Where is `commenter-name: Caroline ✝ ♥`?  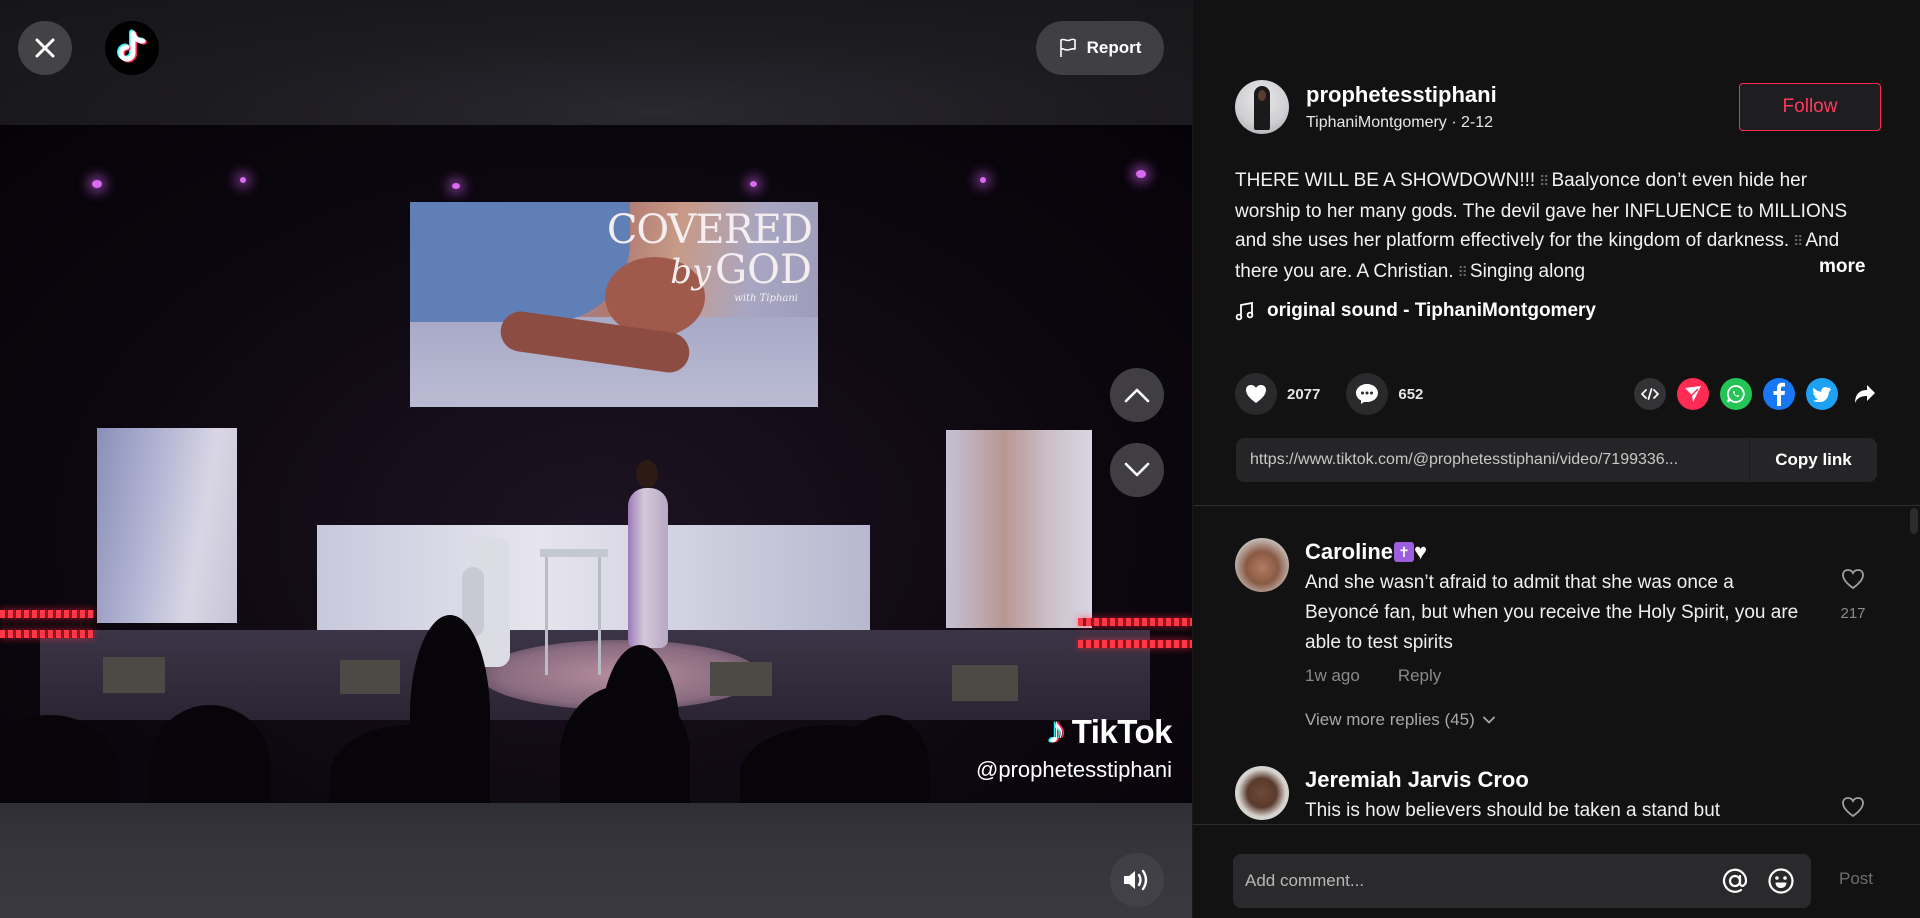 commenter-name: Caroline ✝ ♥ is located at coordinates (1555, 552).